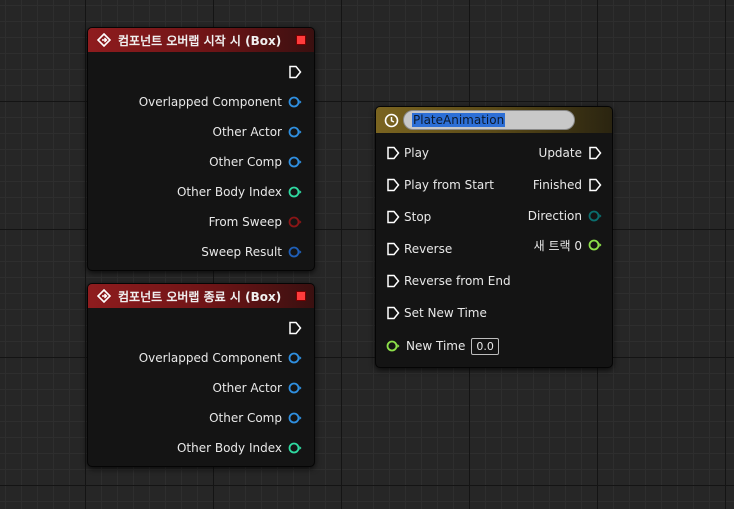 Image resolution: width=734 pixels, height=509 pixels. I want to click on end-overlap-node-title: 컴포넌트 오버랩 종료 시 (Box), so click(200, 296).